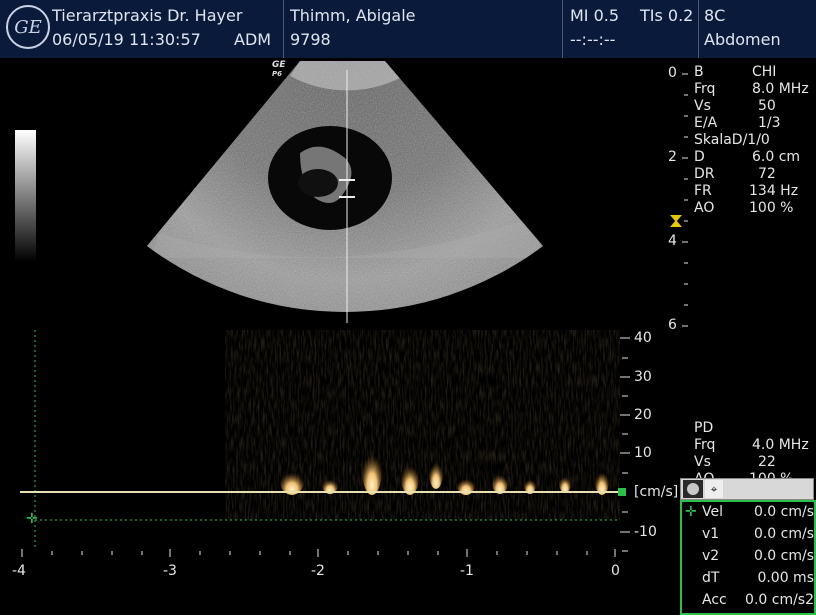  I want to click on measure-toolbar: ⌖, so click(747, 489).